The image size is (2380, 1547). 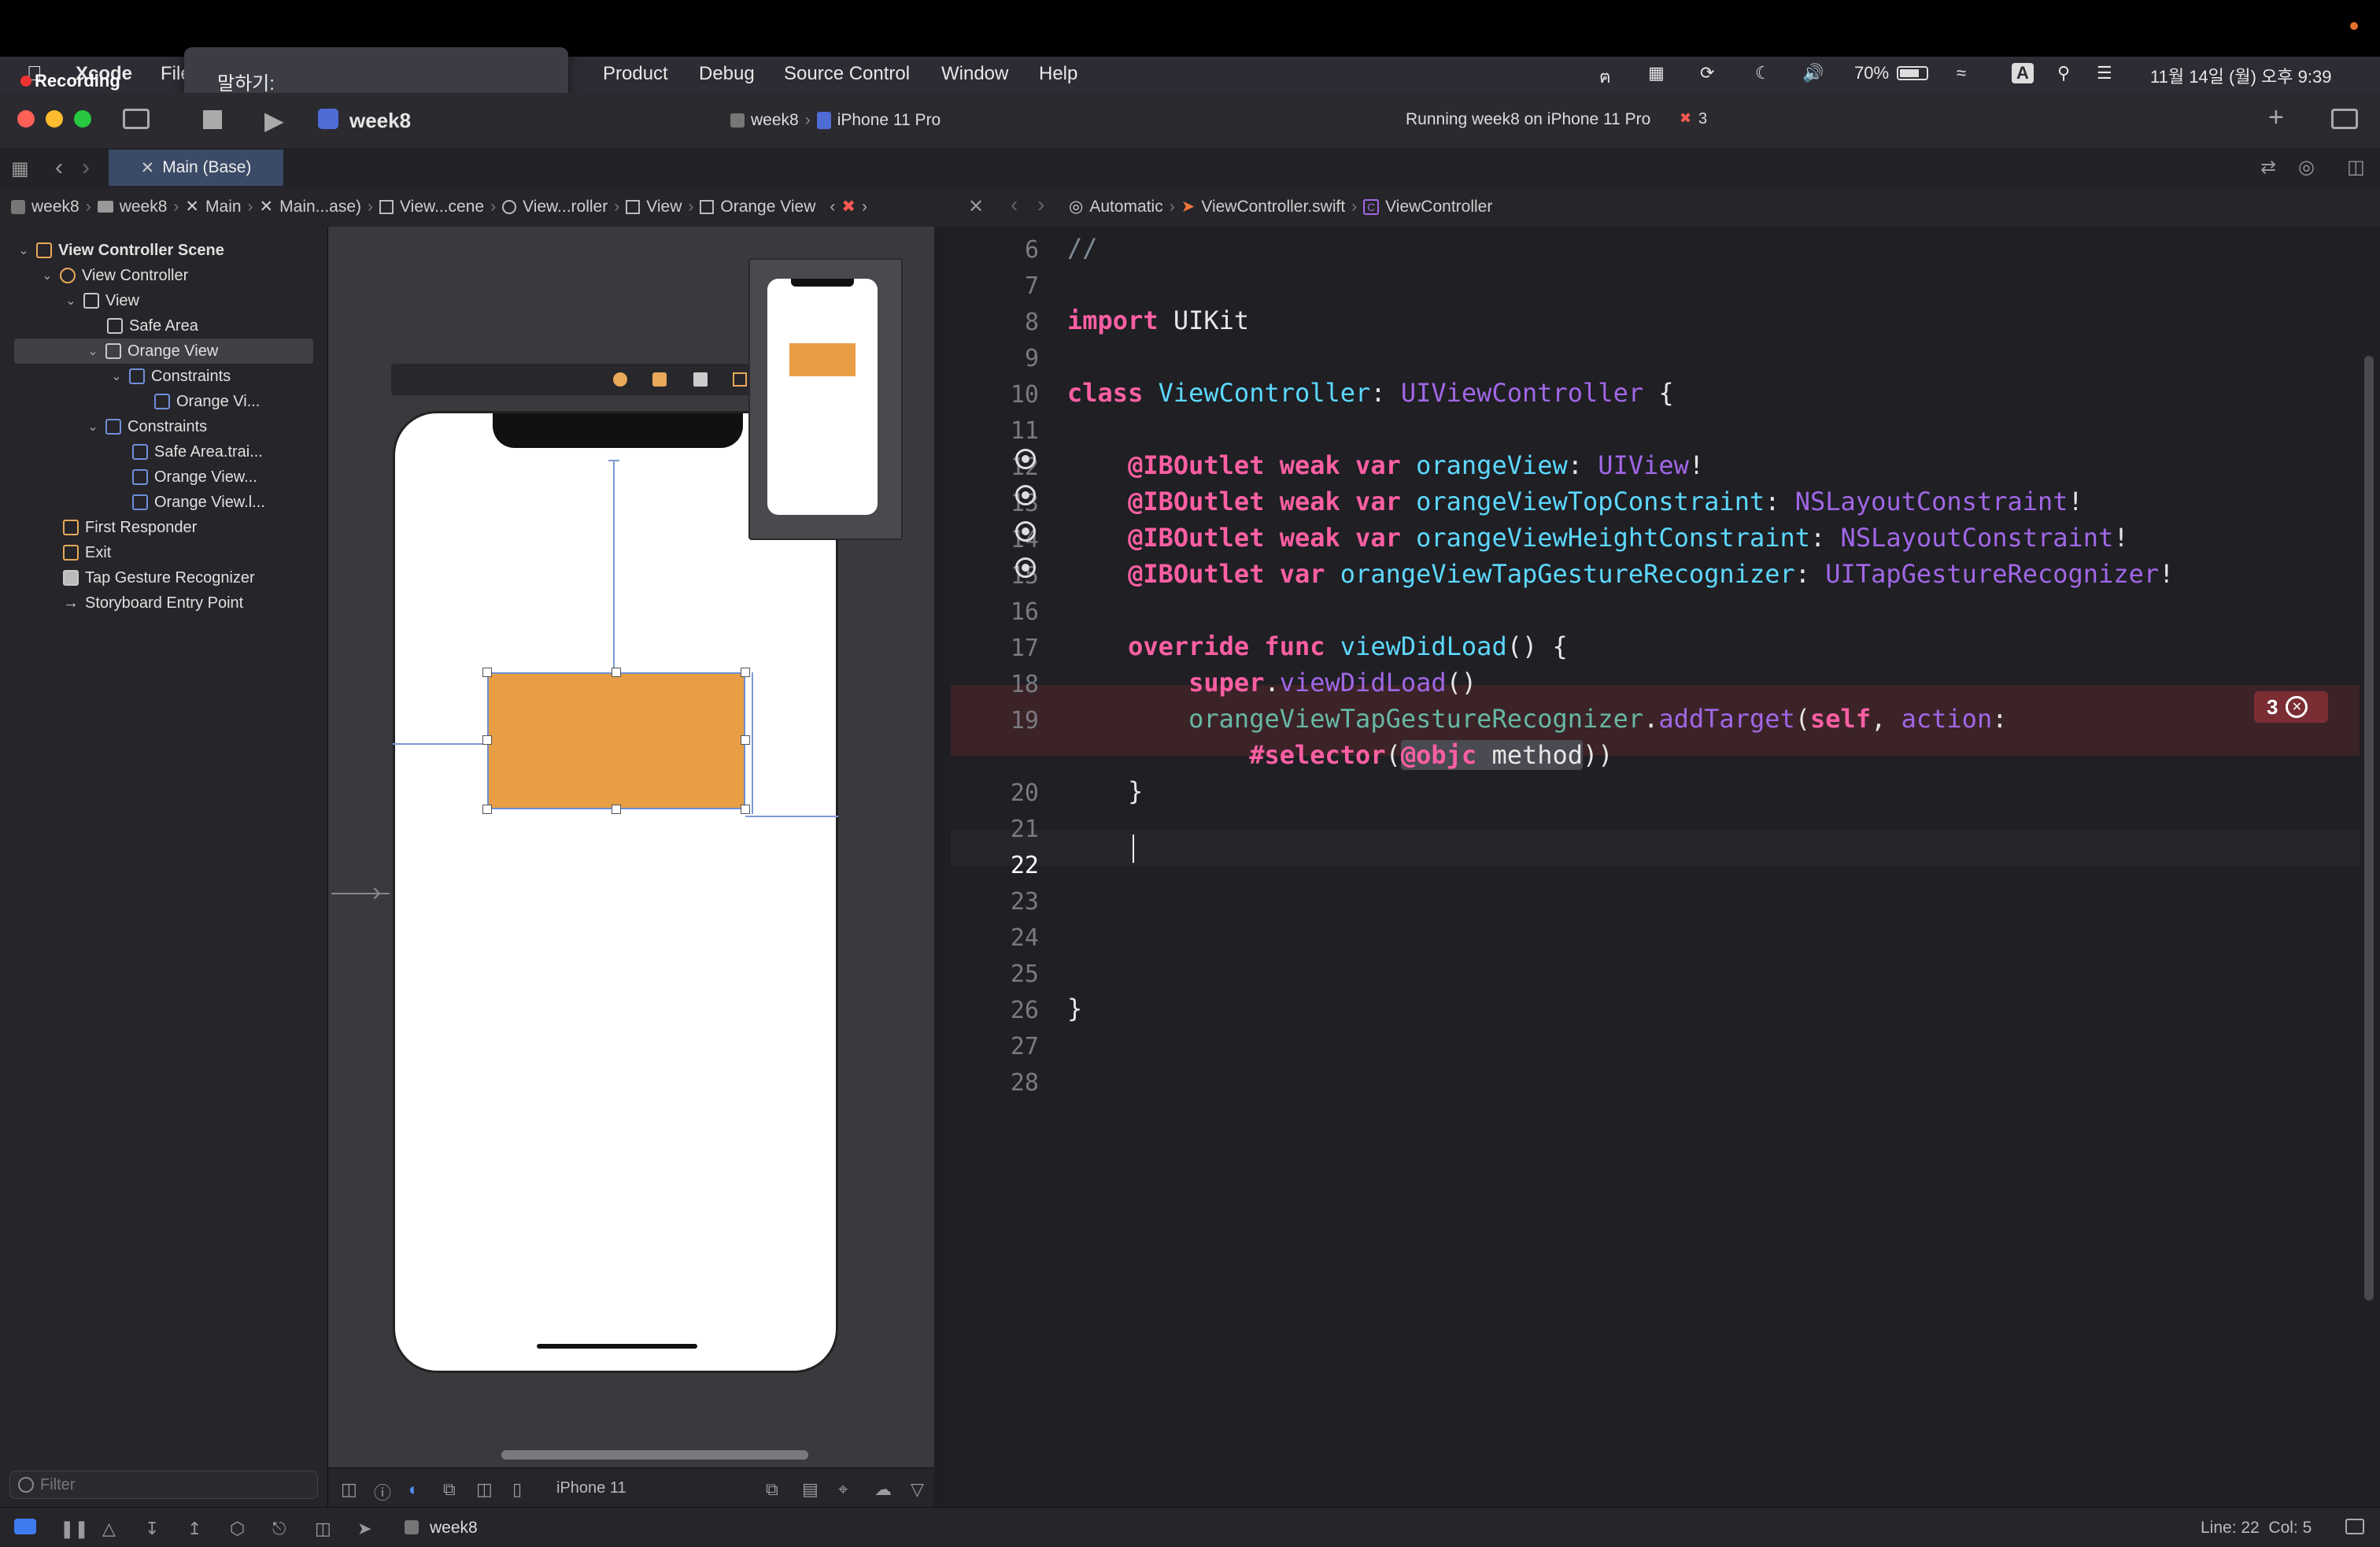 What do you see at coordinates (454, 1528) in the screenshot?
I see `process-name: week8` at bounding box center [454, 1528].